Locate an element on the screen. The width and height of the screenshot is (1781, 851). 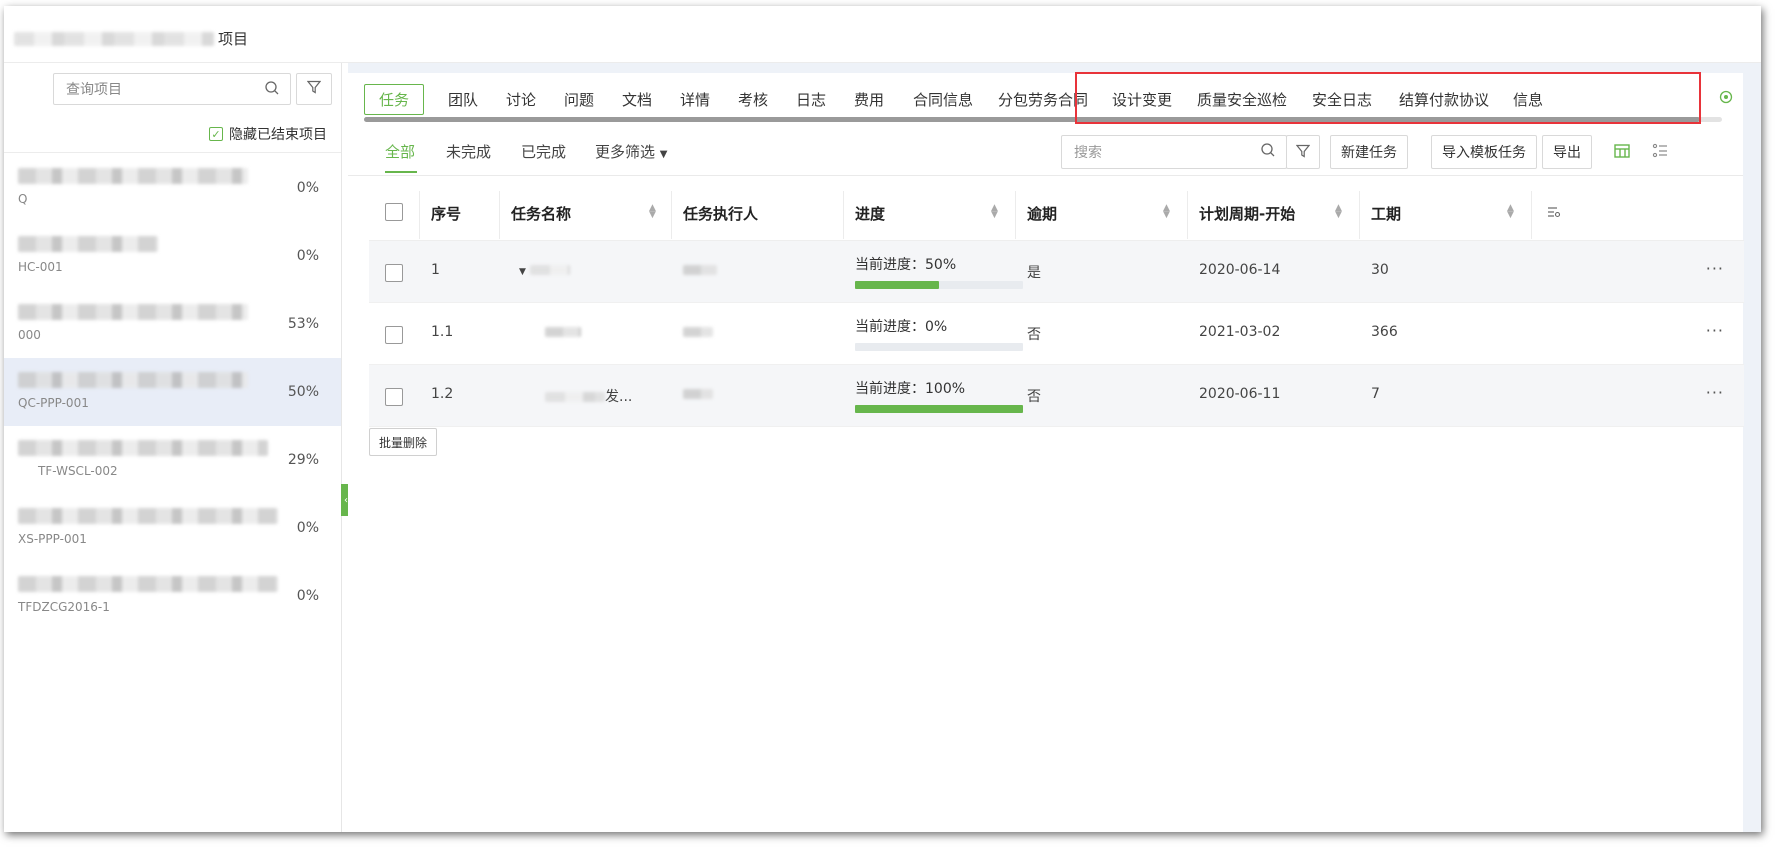
col-executor: 任务执行人 is located at coordinates (720, 213).